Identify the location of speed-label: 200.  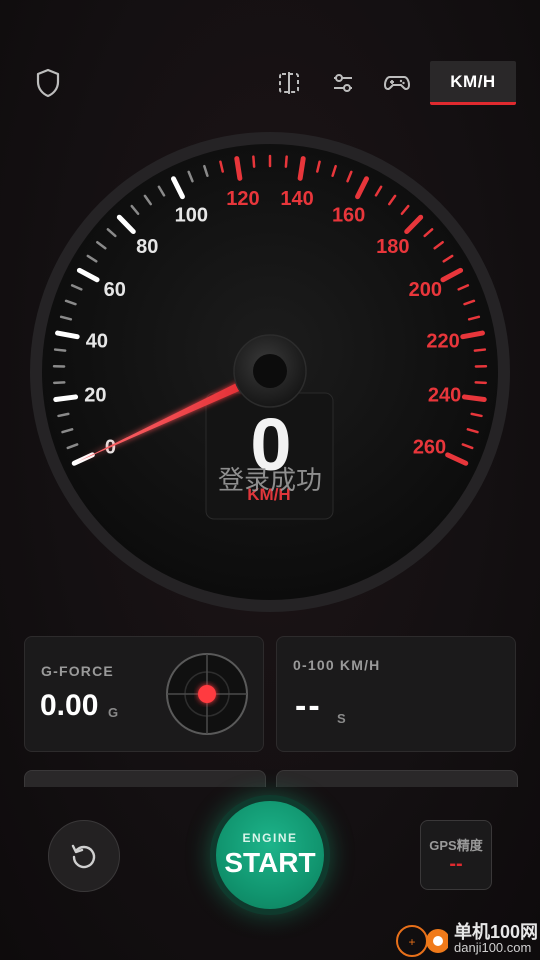
(425, 290).